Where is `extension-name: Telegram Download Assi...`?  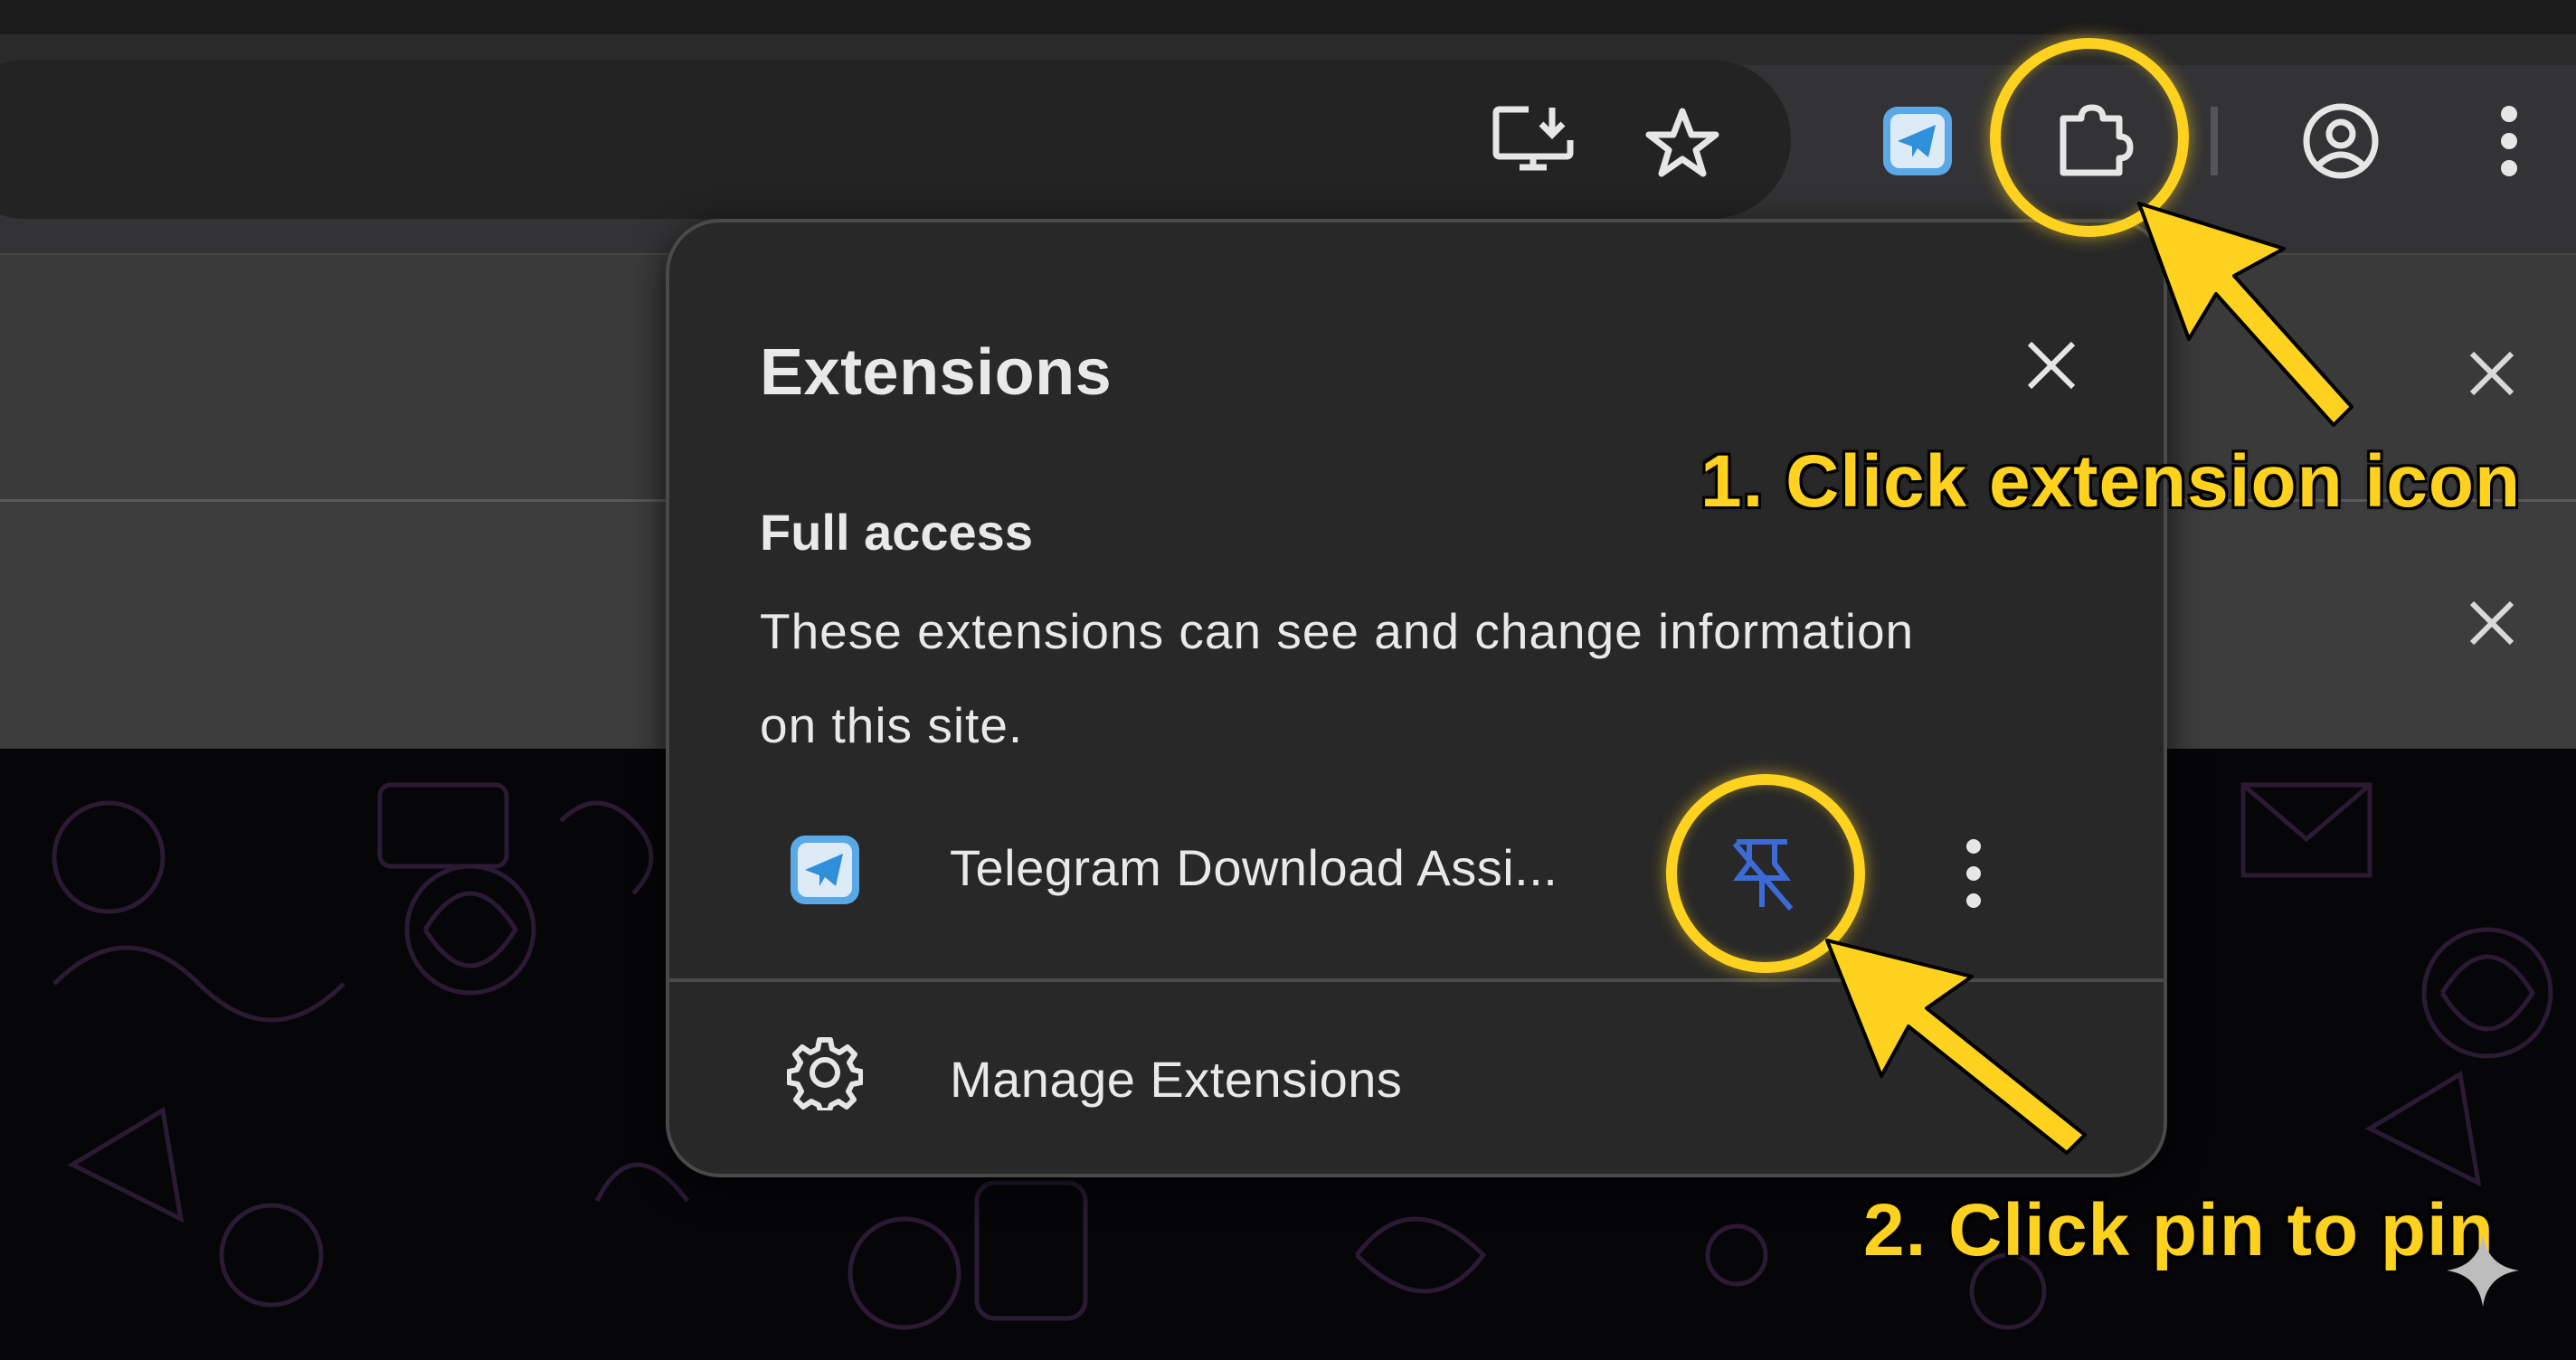 extension-name: Telegram Download Assi... is located at coordinates (1254, 867).